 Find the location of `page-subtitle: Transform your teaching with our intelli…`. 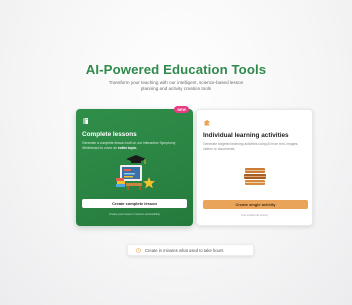

page-subtitle: Transform your teaching with our intelli… is located at coordinates (176, 86).